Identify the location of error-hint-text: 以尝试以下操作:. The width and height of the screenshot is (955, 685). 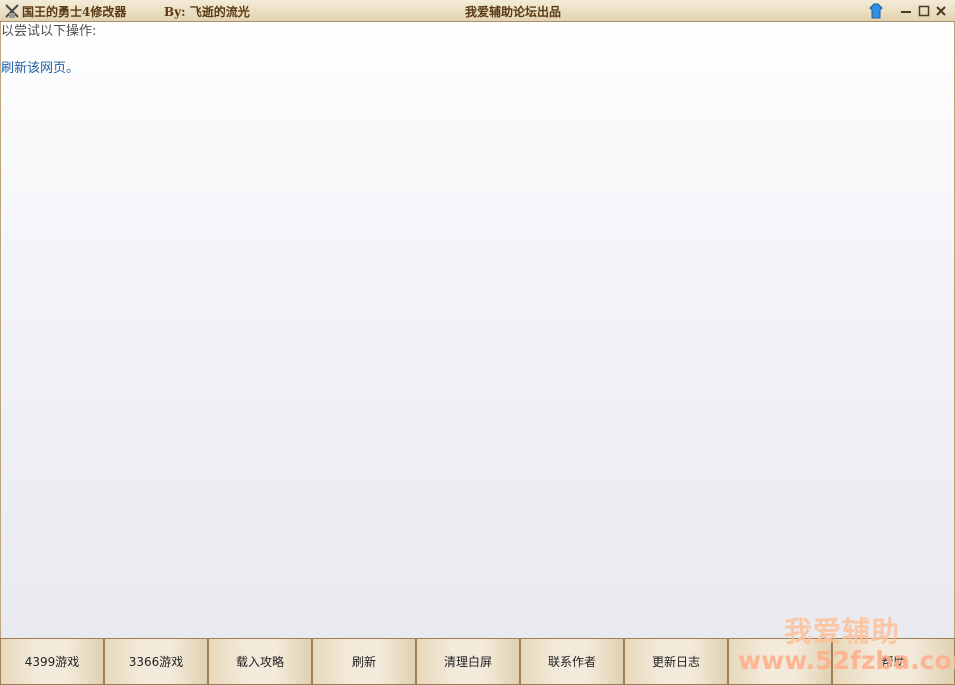
(49, 31).